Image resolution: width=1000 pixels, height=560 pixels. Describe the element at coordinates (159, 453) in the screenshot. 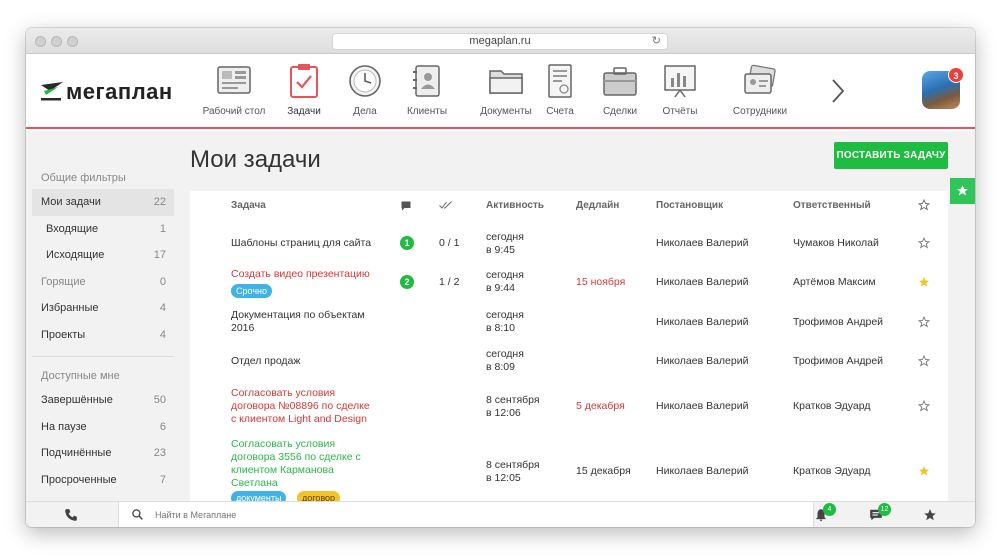

I see `sidebar-item-count: 23` at that location.